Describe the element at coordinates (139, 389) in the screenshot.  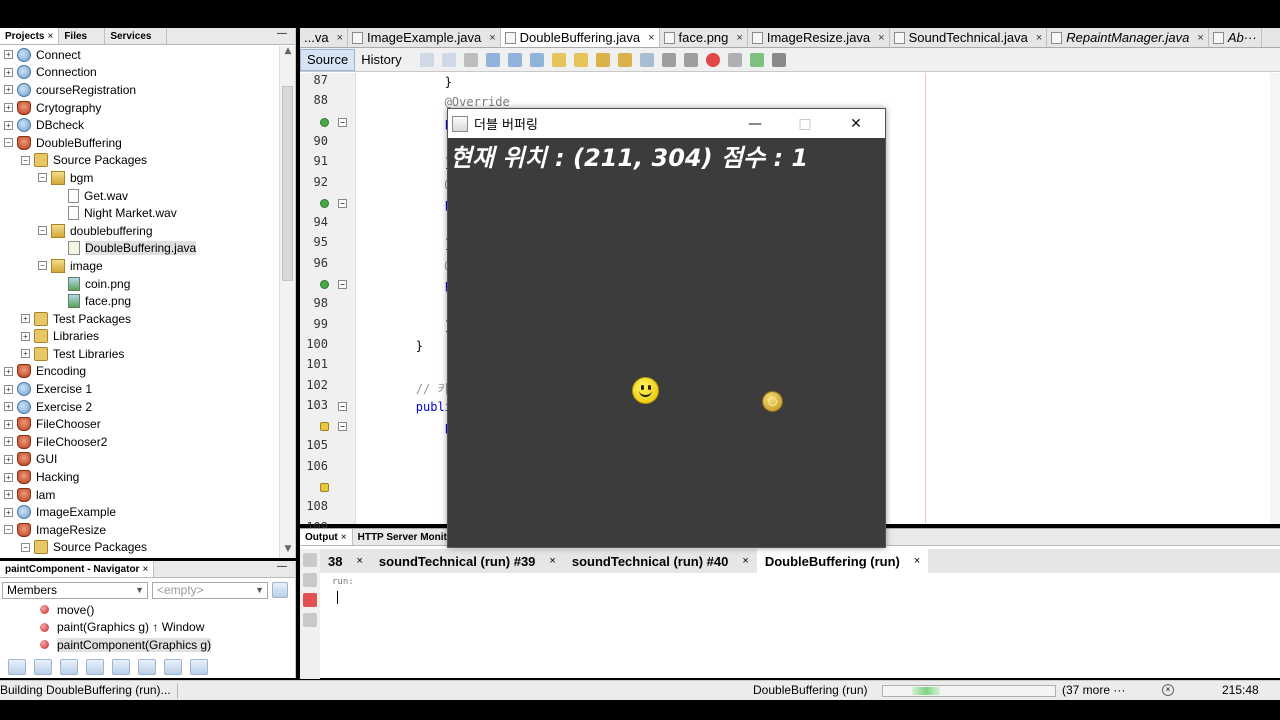
I see `tree-item: + Exercise 1` at that location.